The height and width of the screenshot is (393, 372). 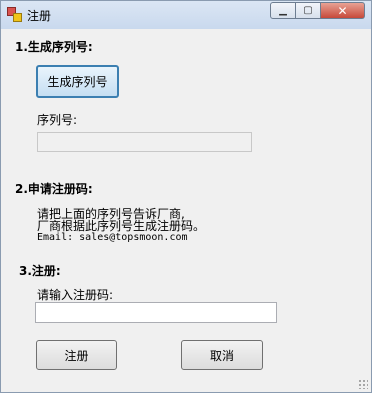 I want to click on close-icon: ✕, so click(x=342, y=10).